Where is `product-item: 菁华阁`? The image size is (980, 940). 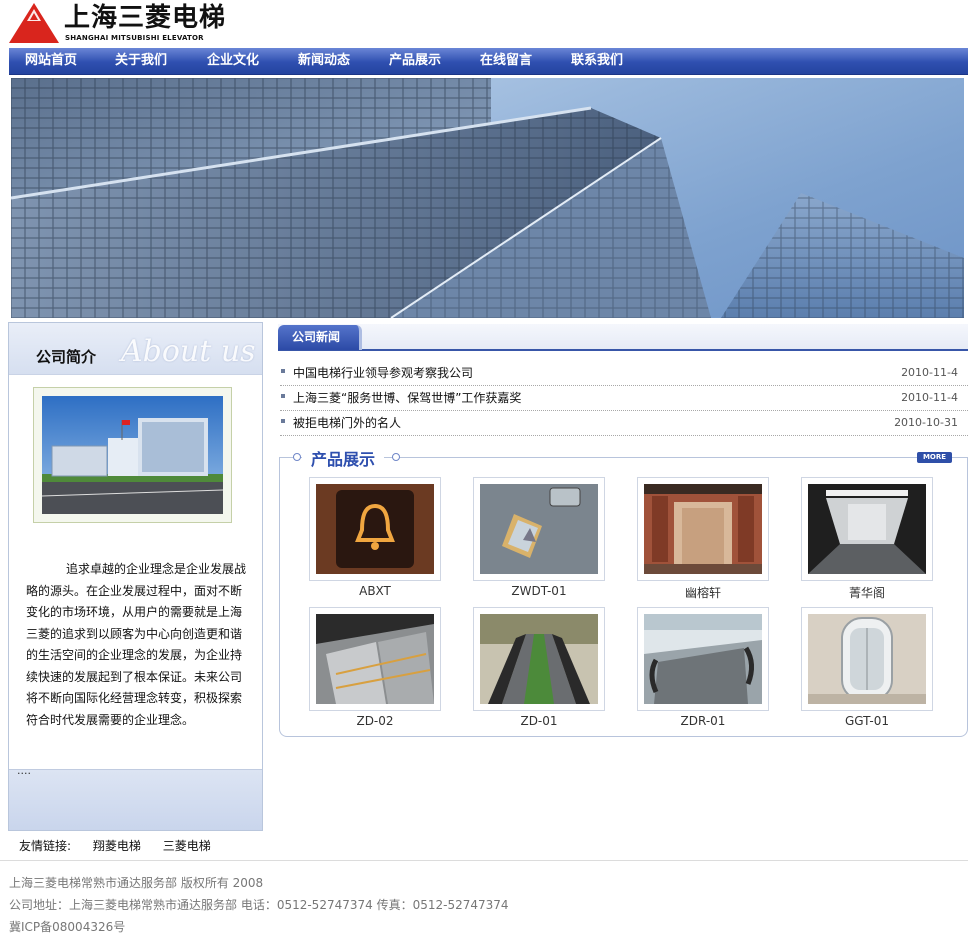
product-item: 菁华阁 is located at coordinates (867, 538).